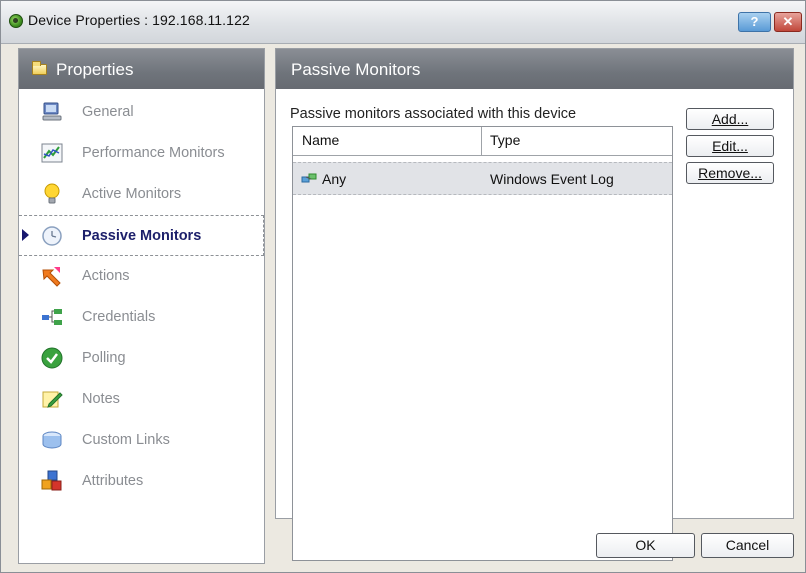 This screenshot has height=573, width=806. Describe the element at coordinates (52, 236) in the screenshot. I see `clock-icon` at that location.